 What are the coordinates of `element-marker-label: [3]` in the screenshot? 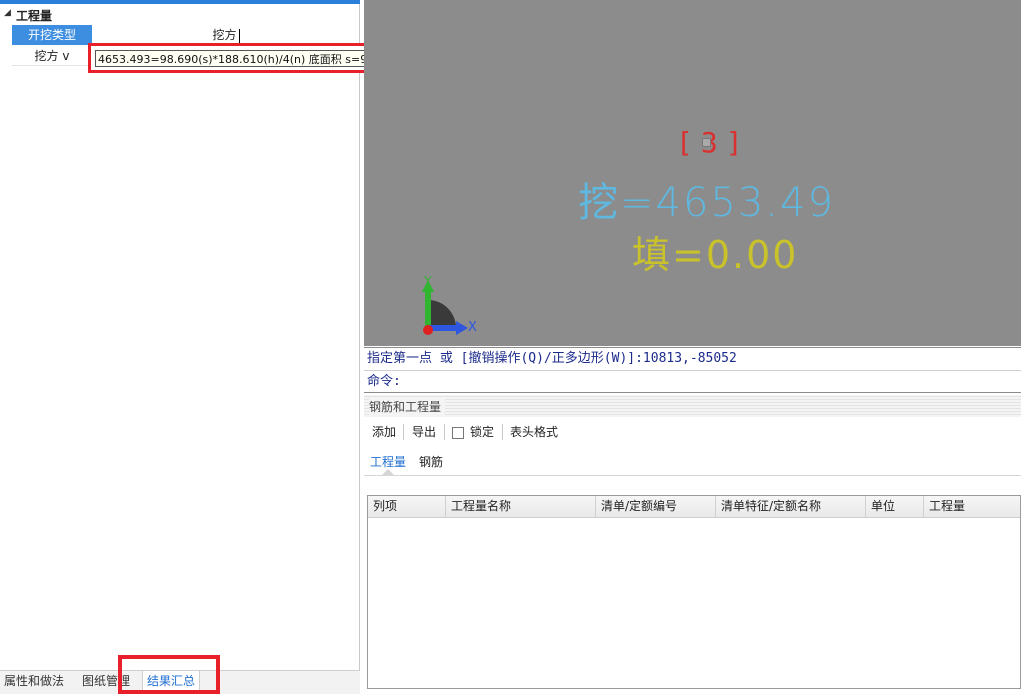 It's located at (713, 142).